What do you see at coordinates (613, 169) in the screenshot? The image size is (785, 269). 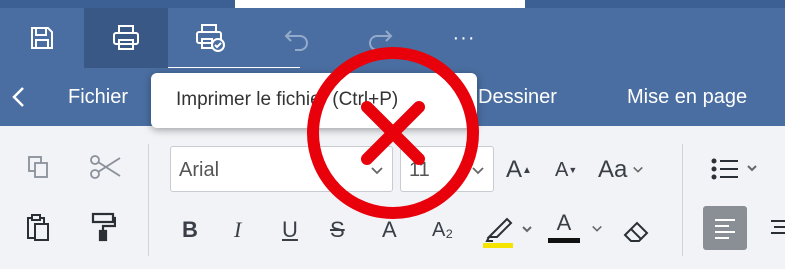 I see `change-case-label: Aa` at bounding box center [613, 169].